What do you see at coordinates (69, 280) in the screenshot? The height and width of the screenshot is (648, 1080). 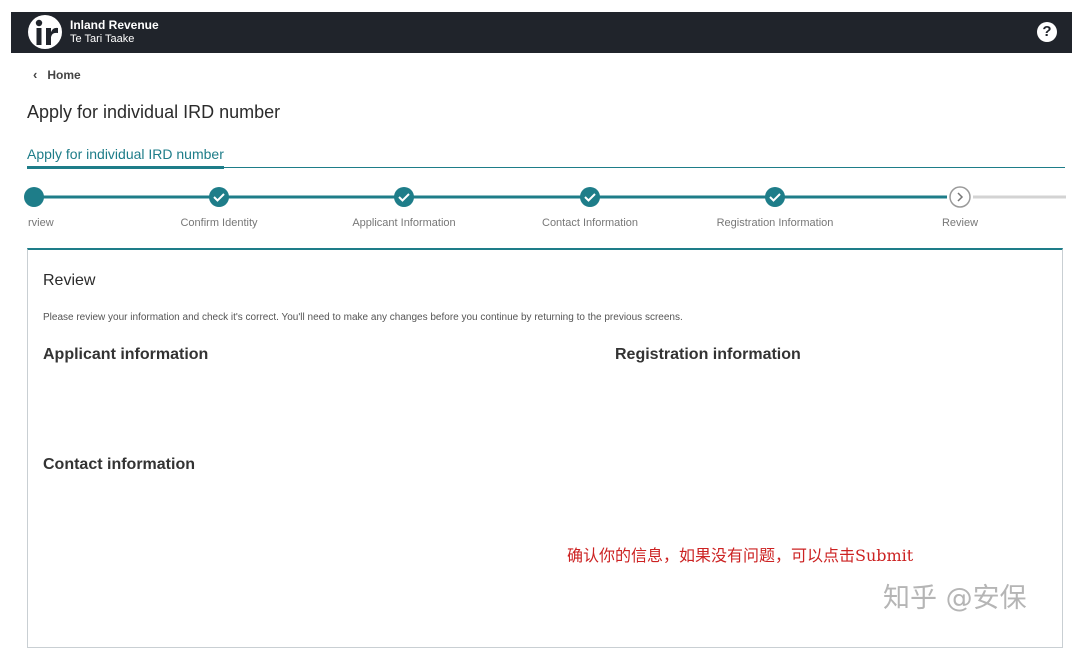 I see `review-title: Review` at bounding box center [69, 280].